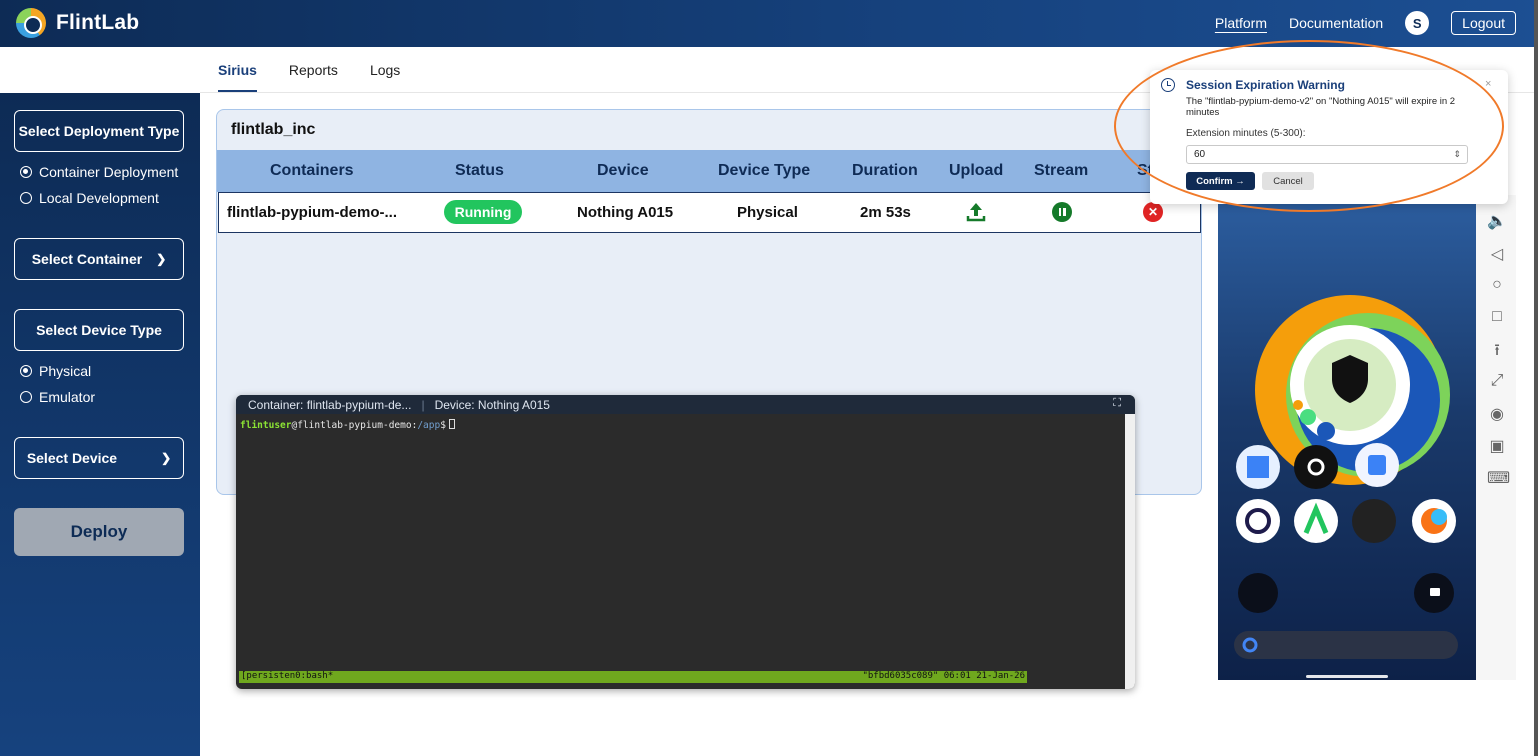  I want to click on radio-label: Local Development, so click(99, 198).